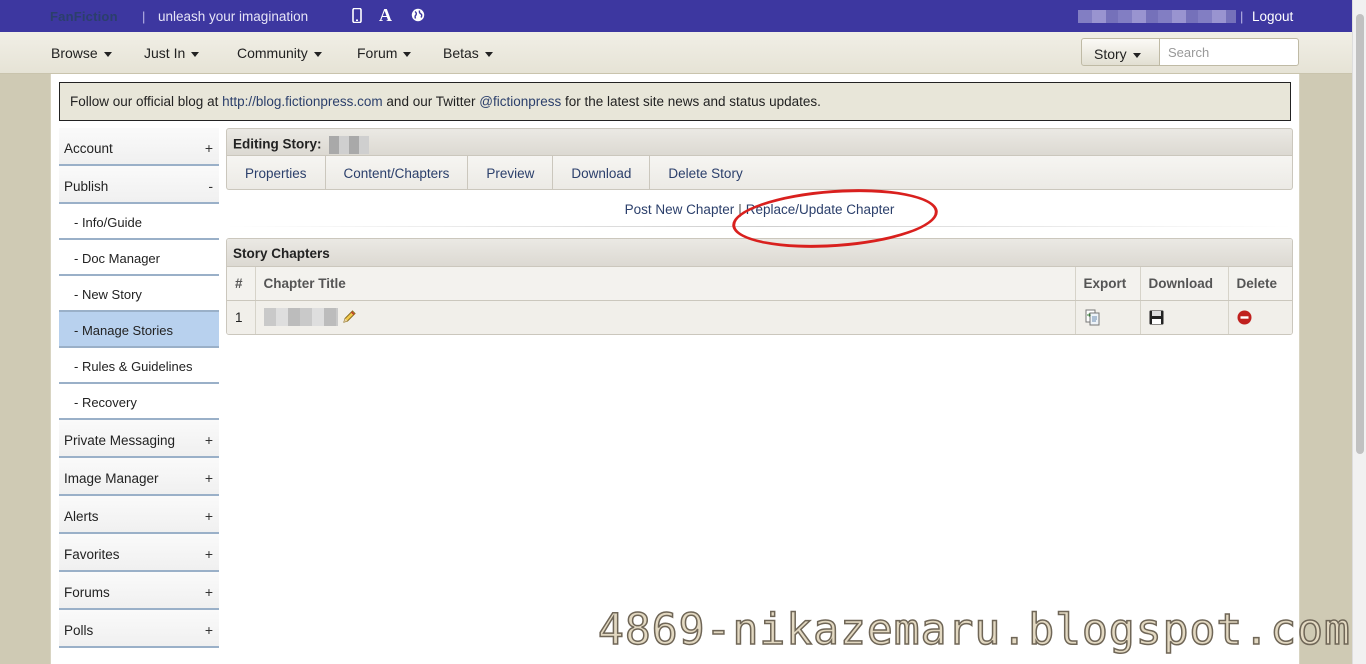 The width and height of the screenshot is (1366, 664). Describe the element at coordinates (165, 53) in the screenshot. I see `nav-just-in-label: Just In` at that location.